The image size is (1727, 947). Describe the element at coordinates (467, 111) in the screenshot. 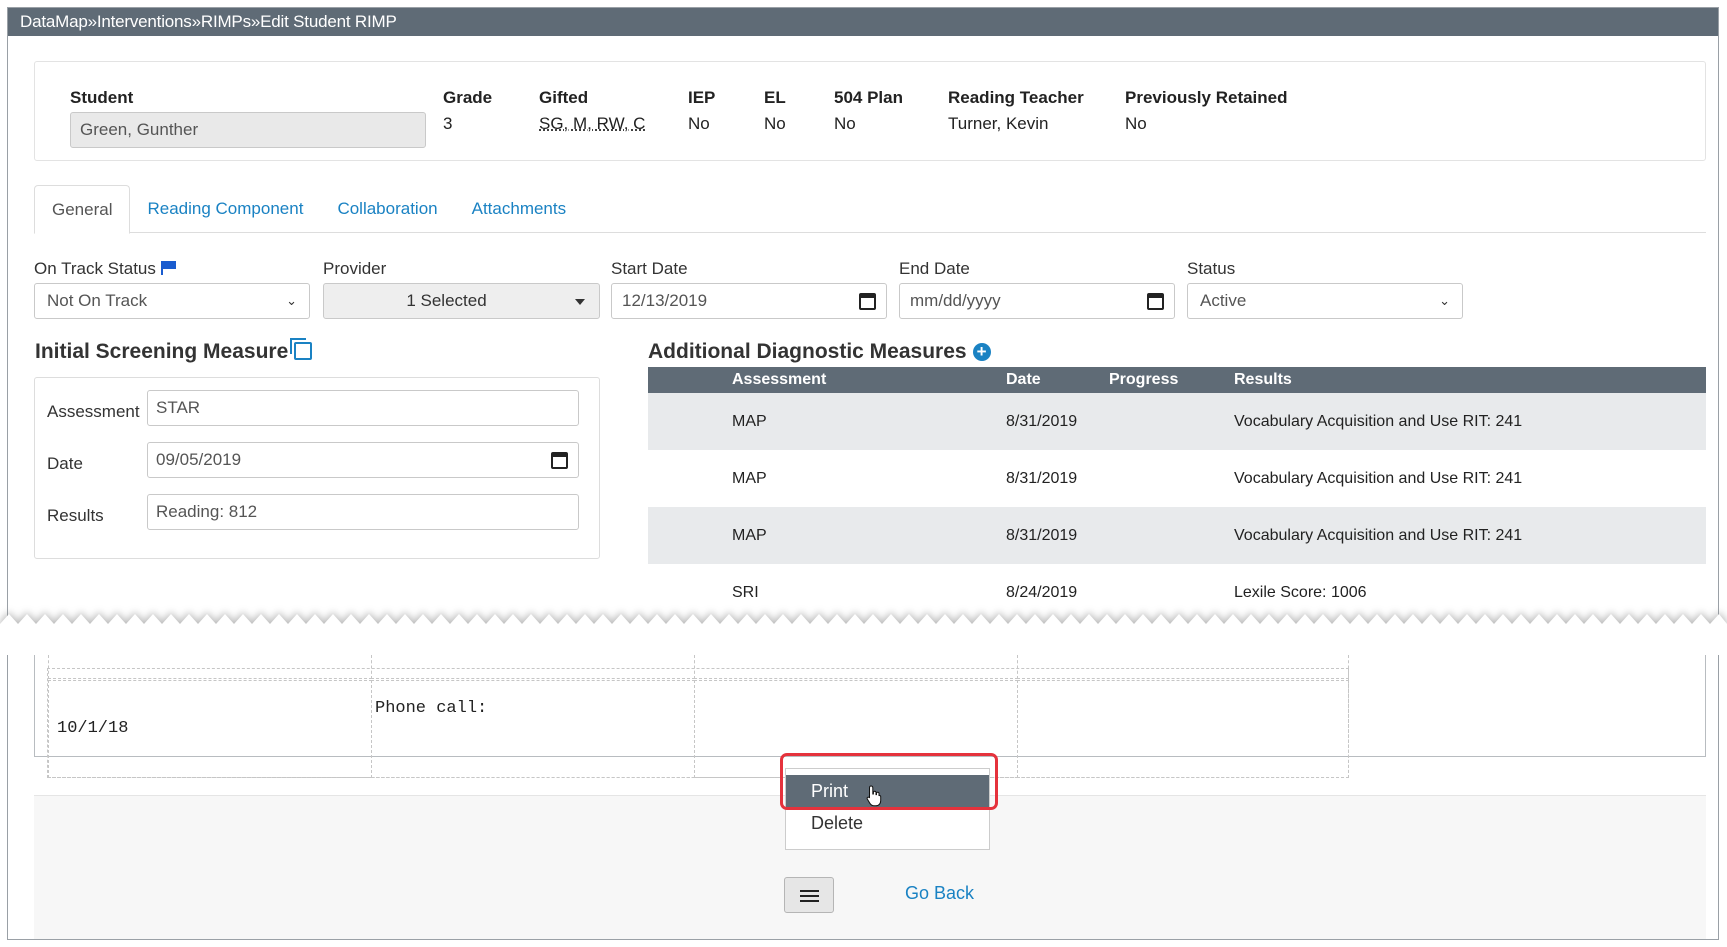

I see `grade-field: Grade 3` at that location.